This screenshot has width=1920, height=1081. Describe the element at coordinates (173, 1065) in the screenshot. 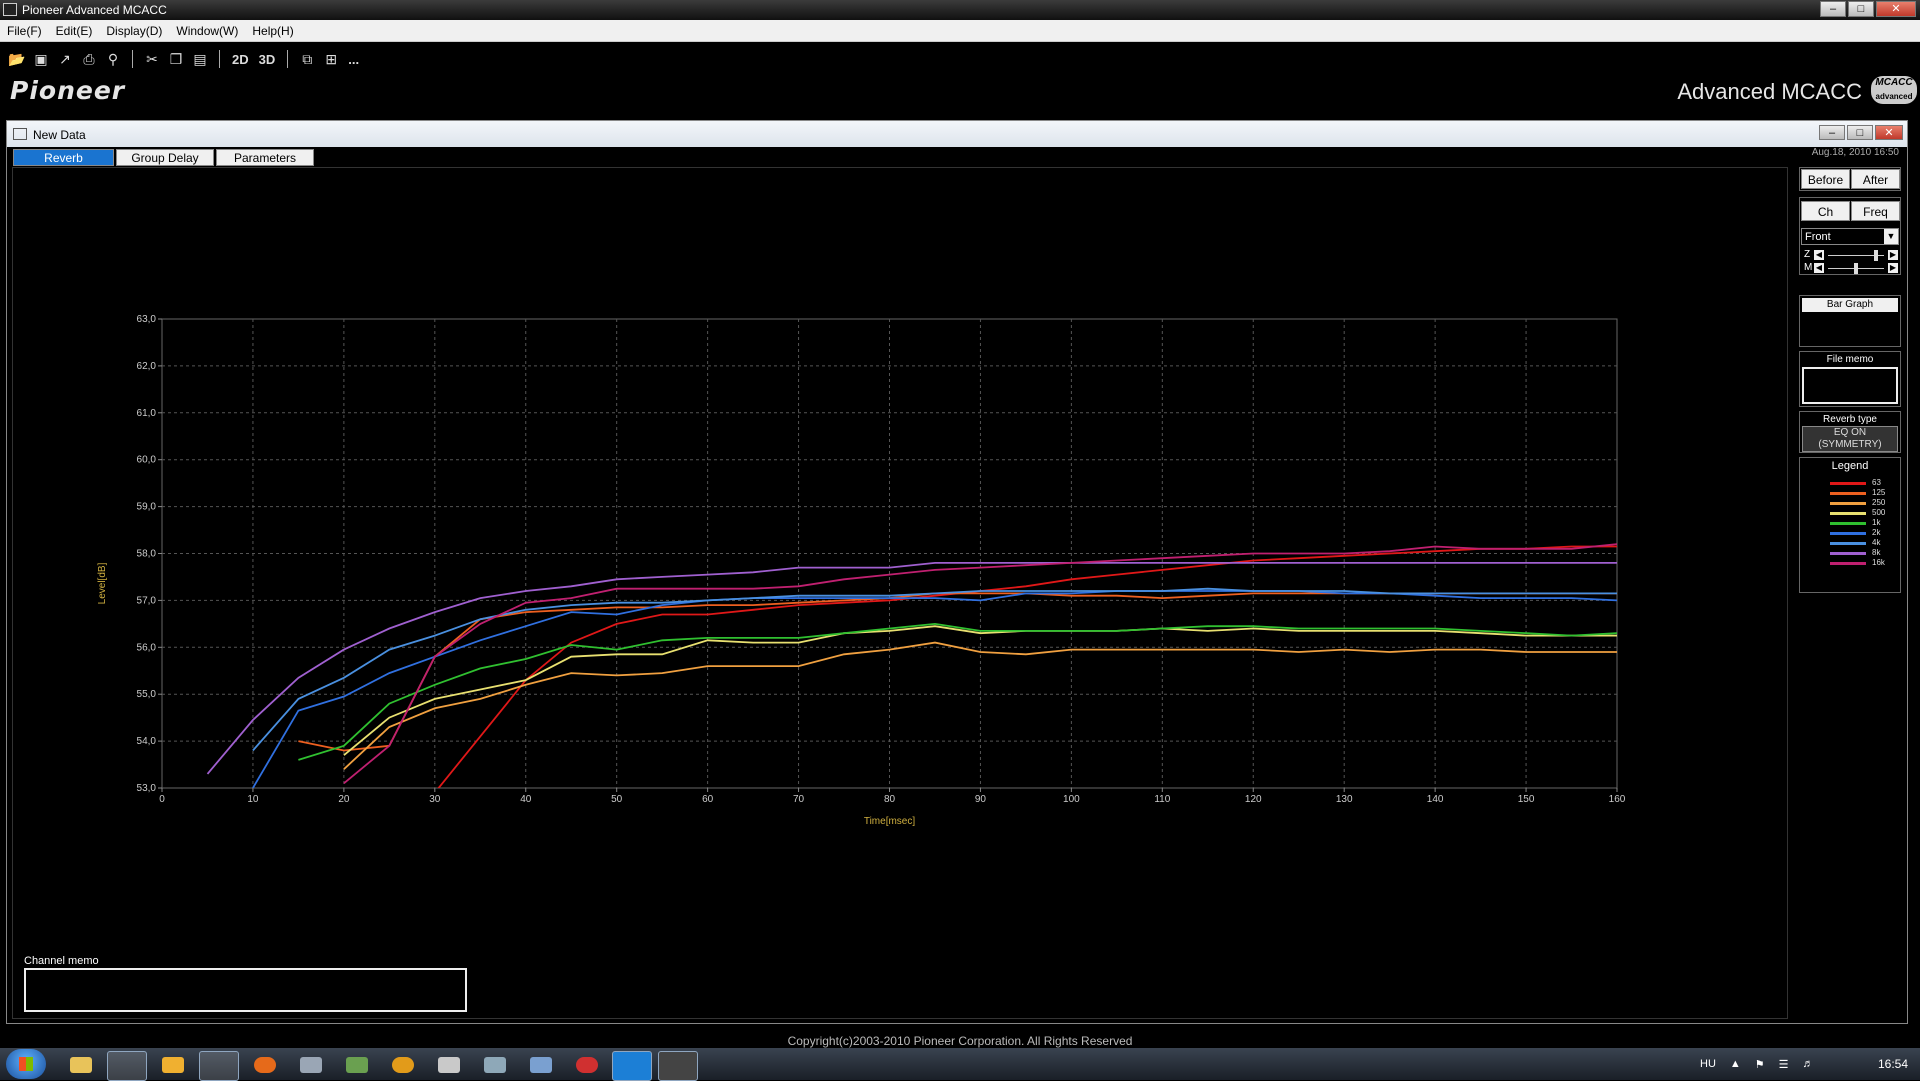

I see `media-player-icon` at that location.